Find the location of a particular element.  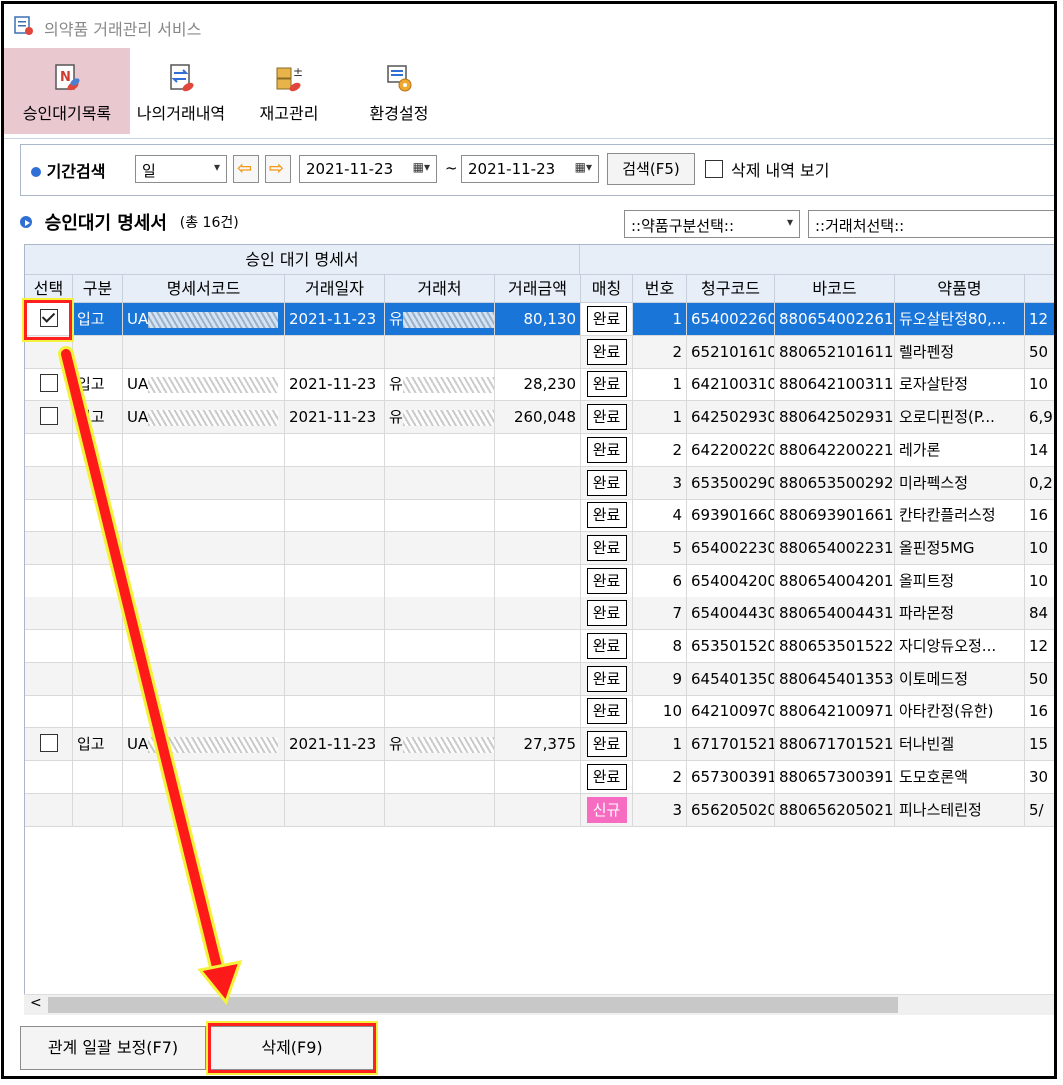

column-header: 거래금액 is located at coordinates (538, 289).